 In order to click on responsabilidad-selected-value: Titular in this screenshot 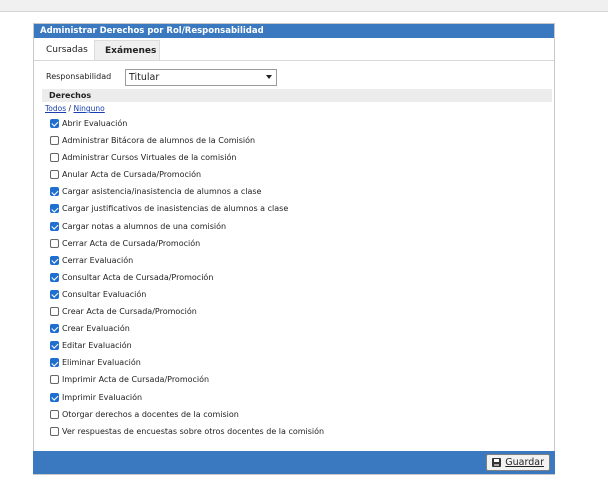, I will do `click(144, 77)`.